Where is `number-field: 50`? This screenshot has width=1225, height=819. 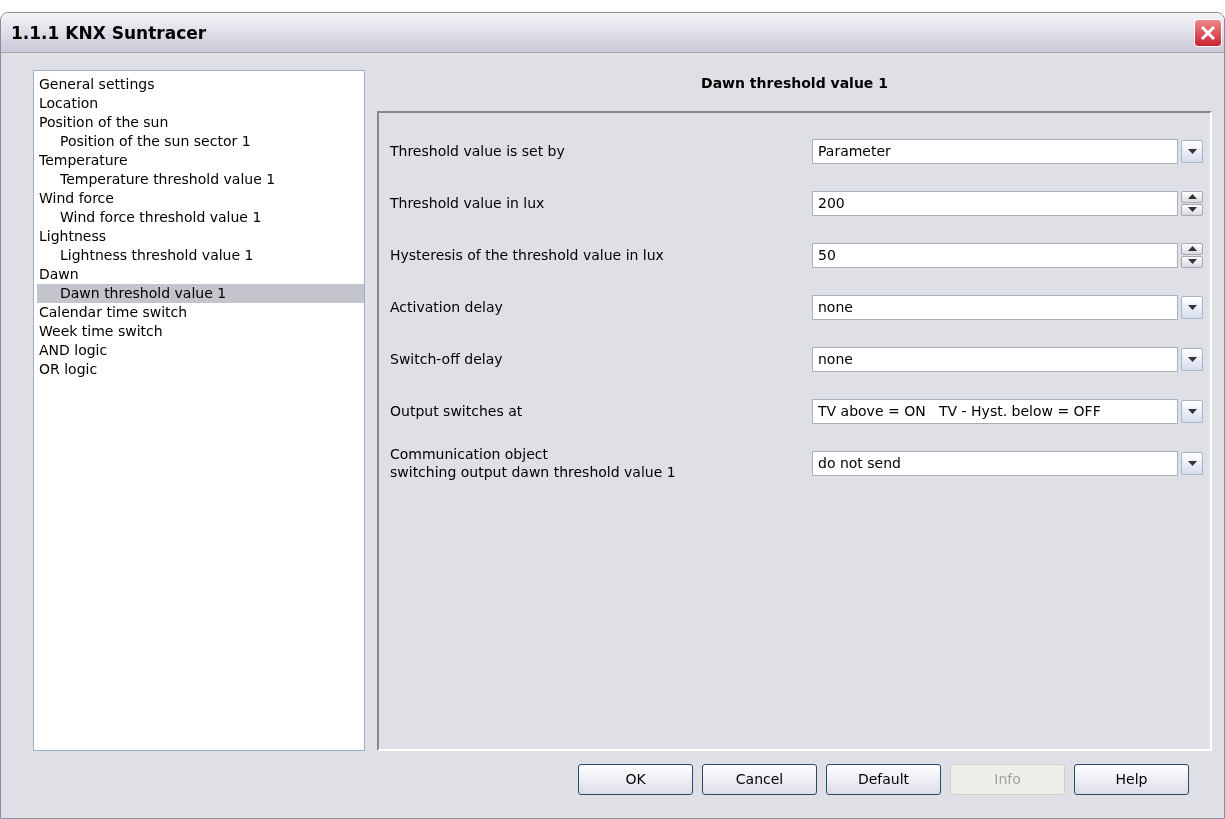 number-field: 50 is located at coordinates (995, 255).